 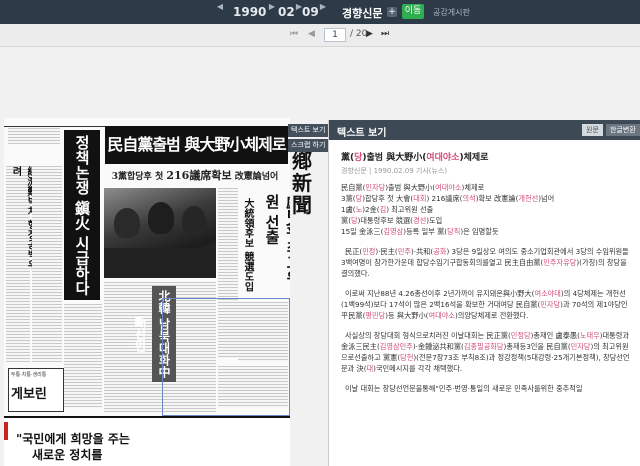 What do you see at coordinates (444, 198) in the screenshot?
I see `text-run: ) 216議席(` at bounding box center [444, 198].